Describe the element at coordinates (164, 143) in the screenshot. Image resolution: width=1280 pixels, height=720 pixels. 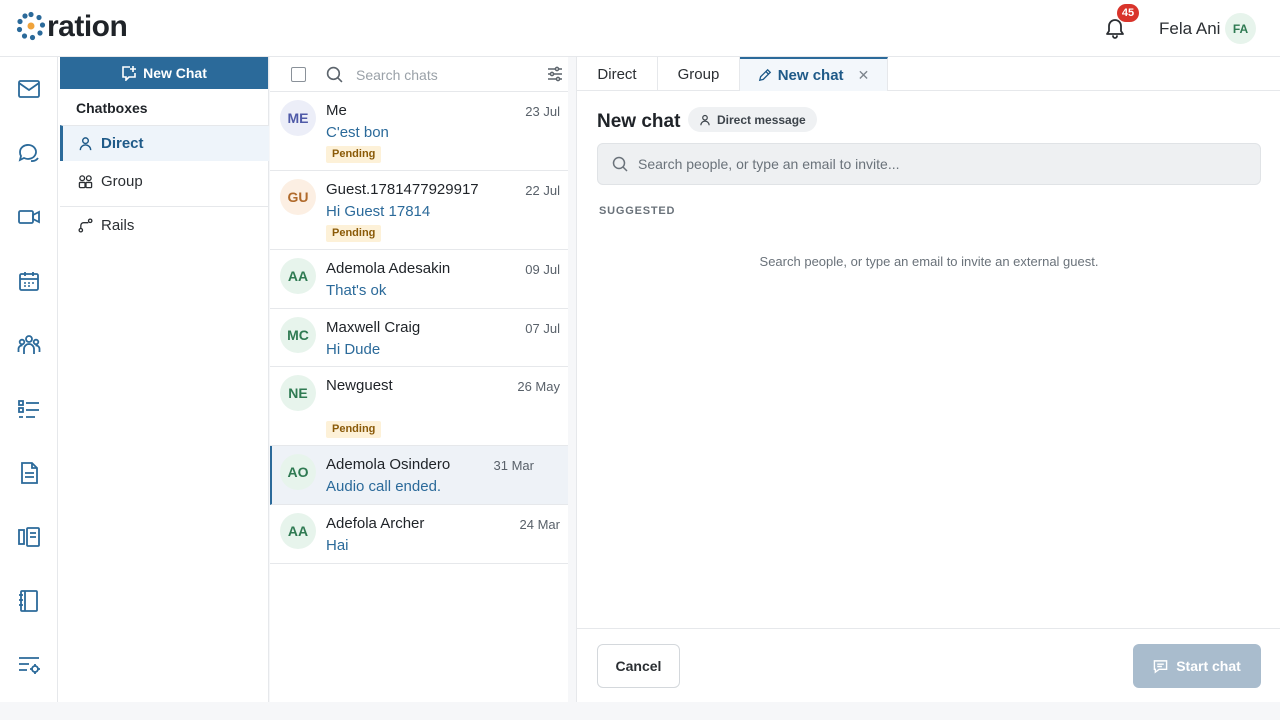
I see `chatbox-item-direct: Direct` at that location.